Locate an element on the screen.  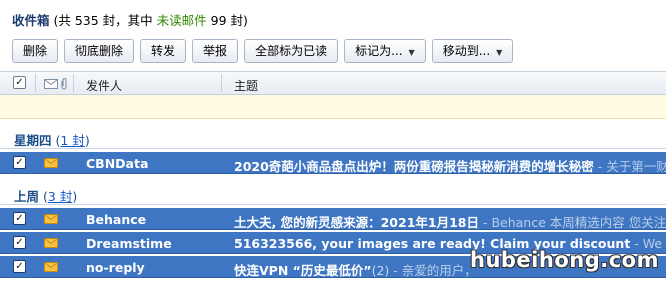
mailbox-summary: 收件箱 (共 535 封，其中 未读邮件 99 封) is located at coordinates (333, 16).